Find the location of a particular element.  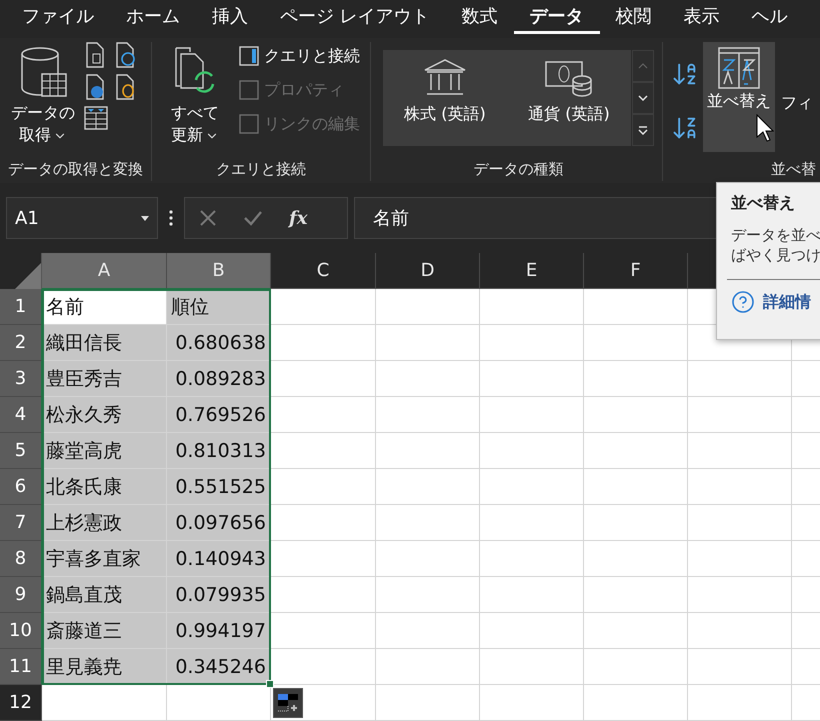

scroll-down-button is located at coordinates (643, 98).